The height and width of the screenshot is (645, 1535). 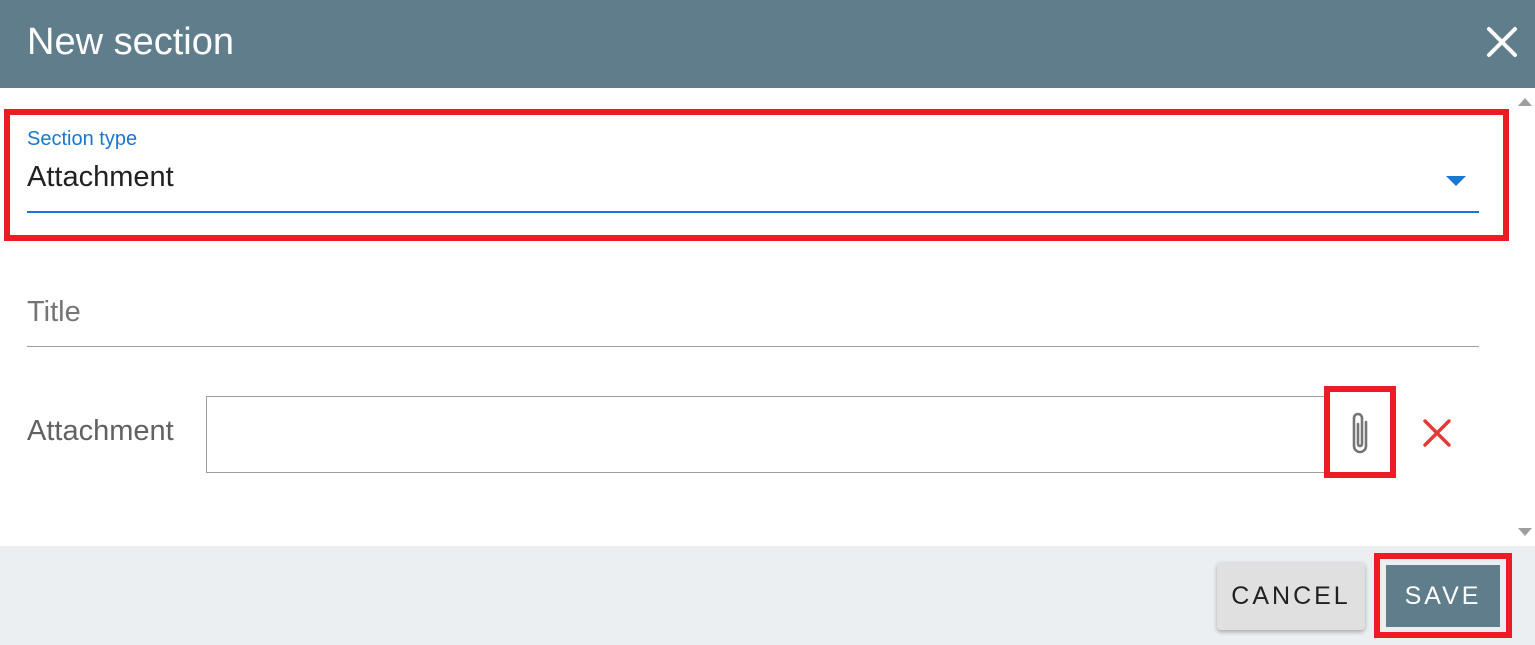 I want to click on attachment-field, so click(x=768, y=434).